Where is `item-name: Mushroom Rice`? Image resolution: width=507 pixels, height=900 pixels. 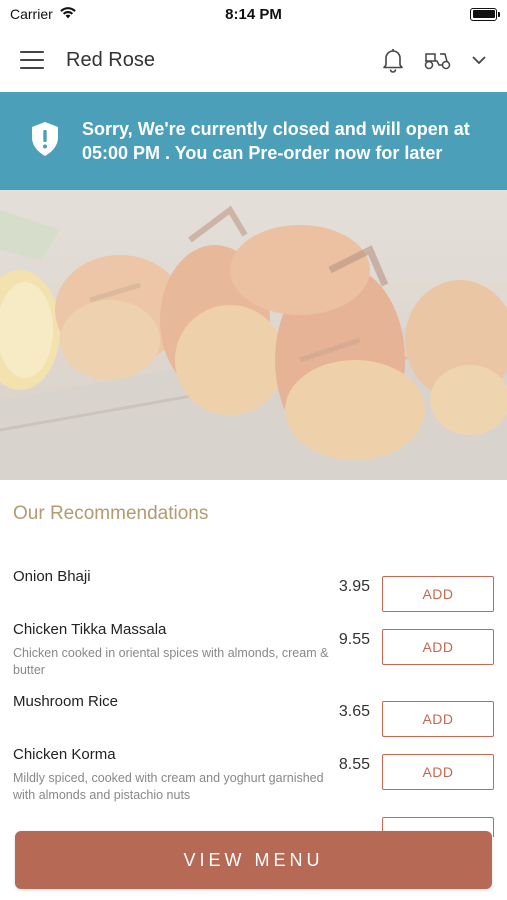
item-name: Mushroom Rice is located at coordinates (66, 701).